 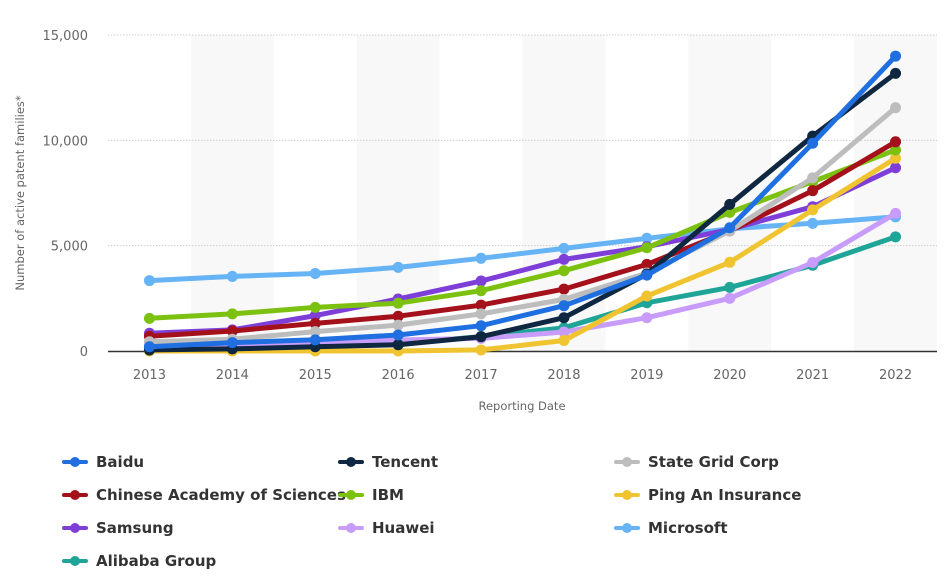 What do you see at coordinates (388, 495) in the screenshot?
I see `legend-label: IBM` at bounding box center [388, 495].